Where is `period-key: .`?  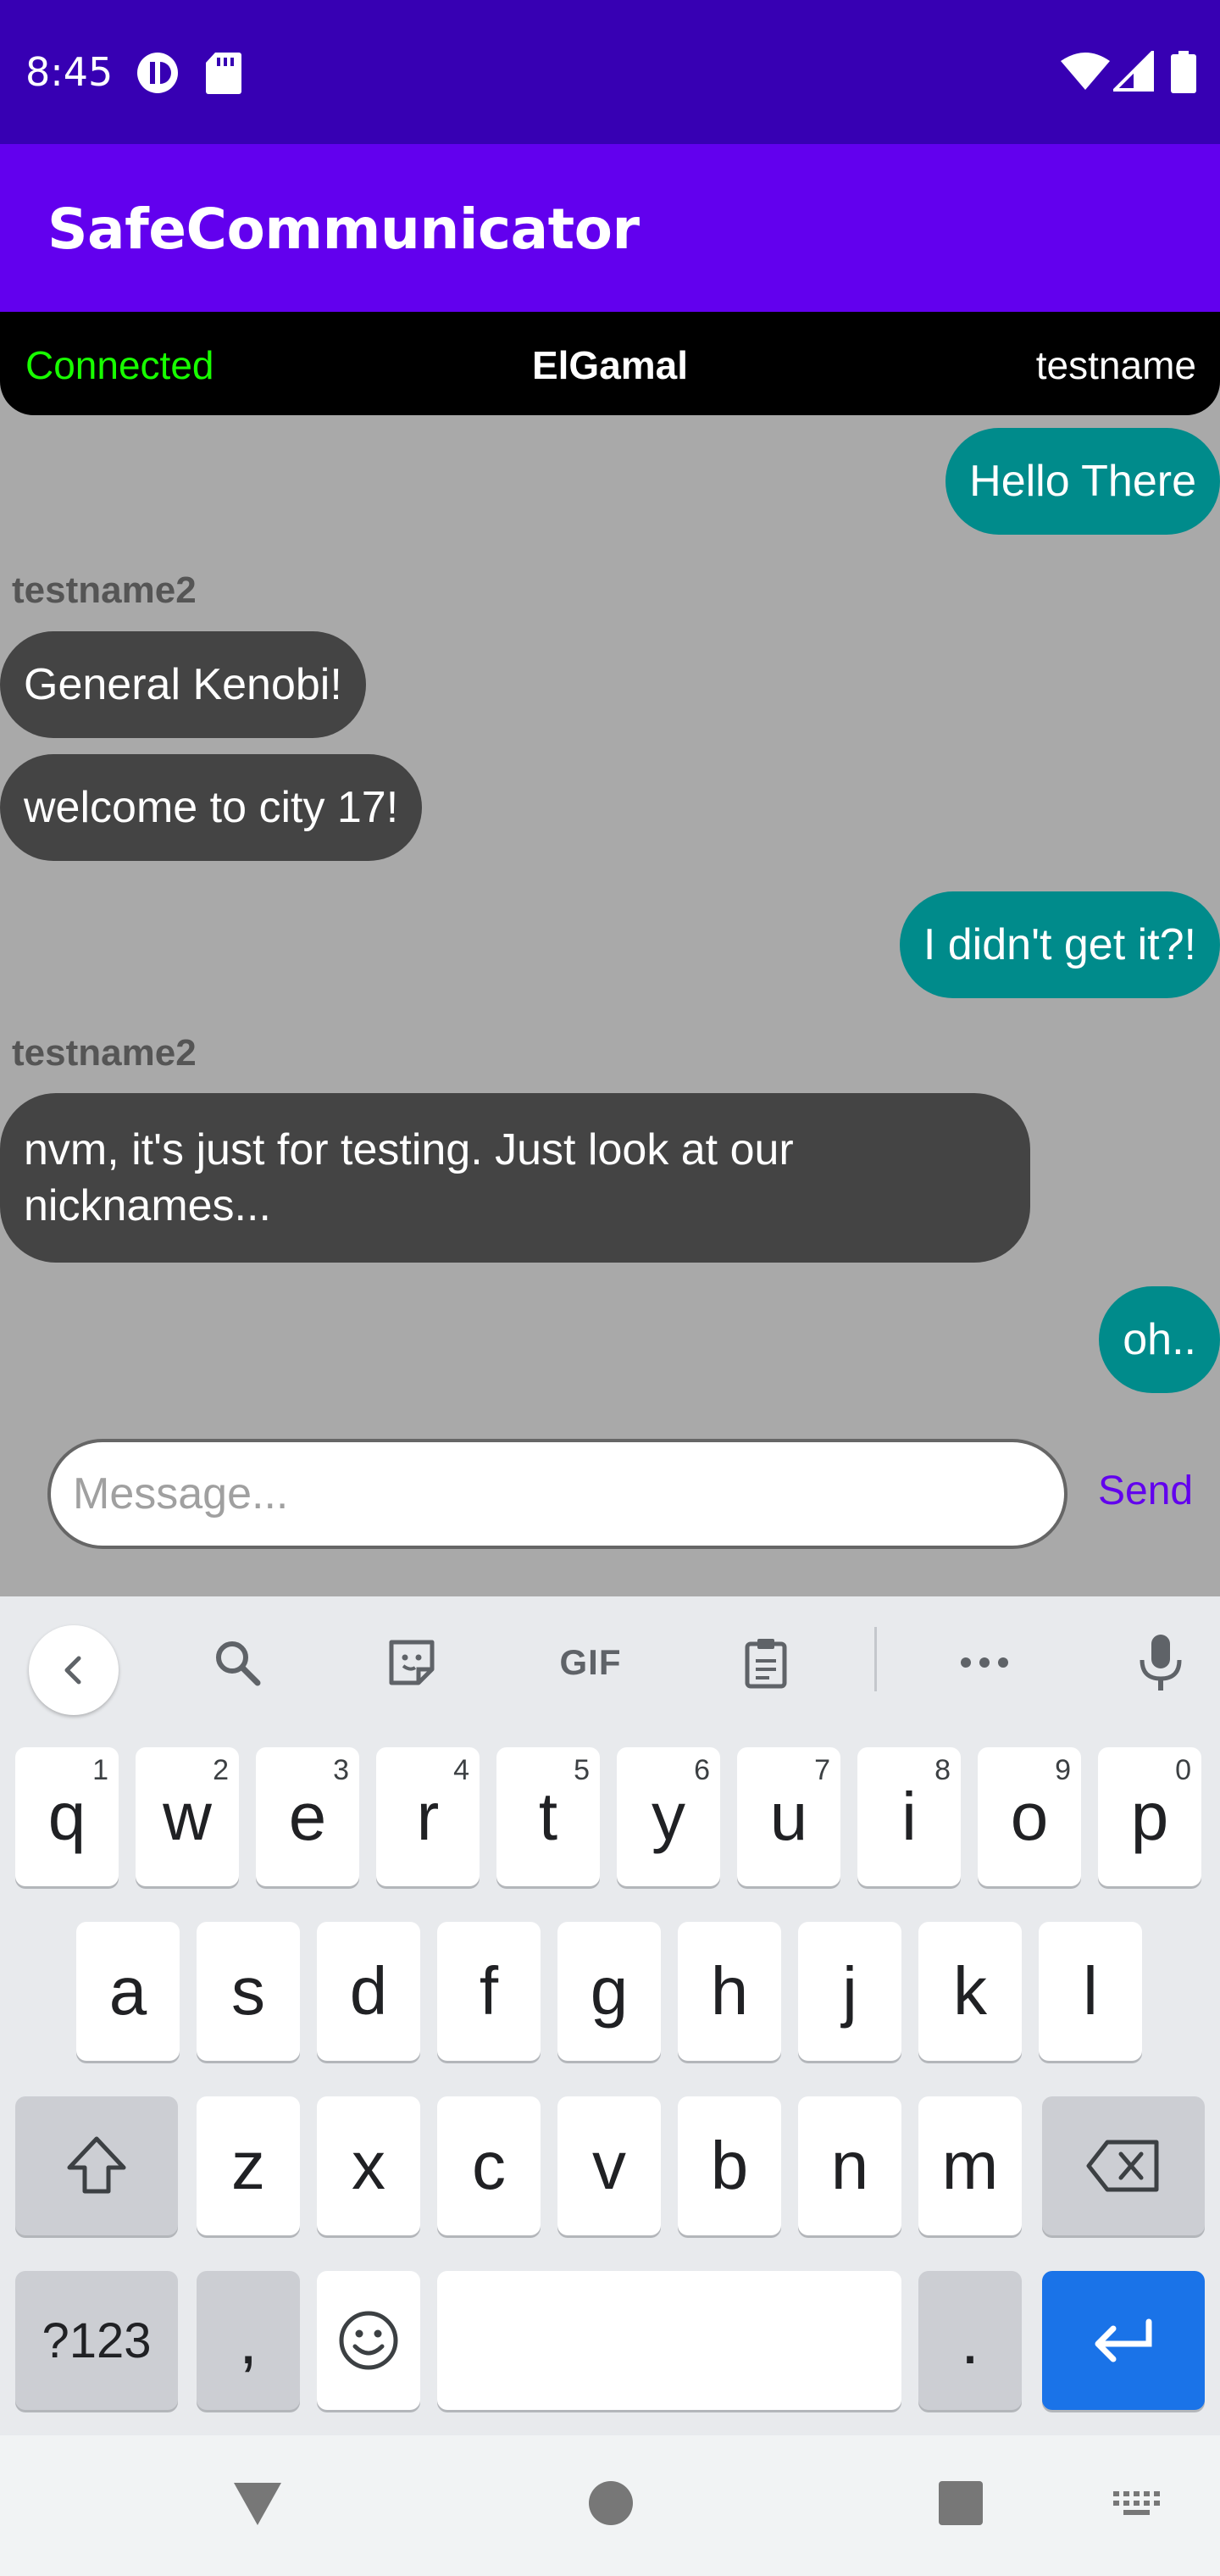
period-key: . is located at coordinates (970, 2340).